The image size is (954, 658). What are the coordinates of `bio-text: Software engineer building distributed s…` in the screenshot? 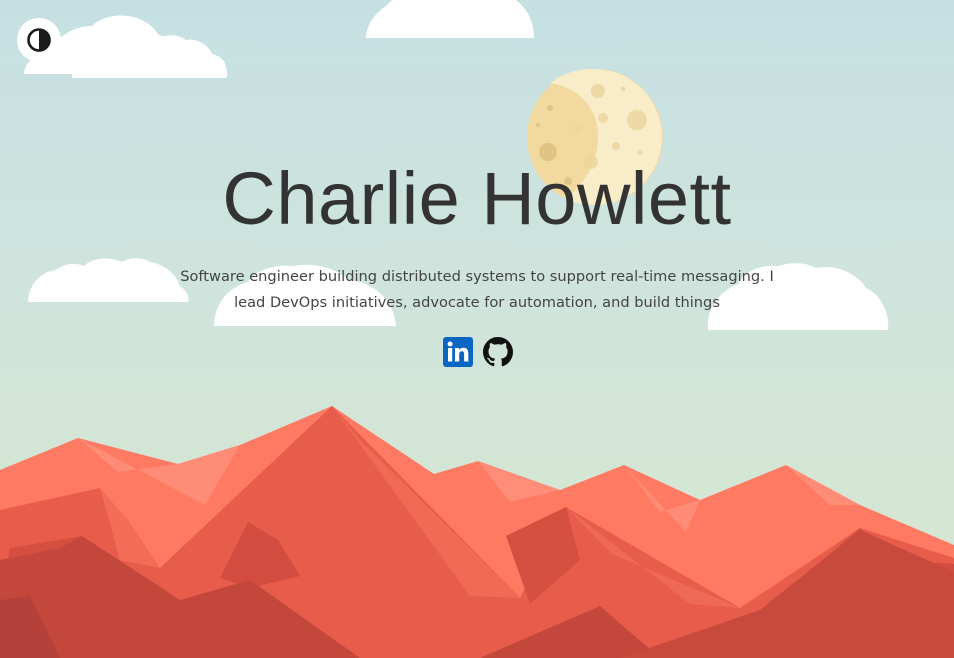 It's located at (477, 289).